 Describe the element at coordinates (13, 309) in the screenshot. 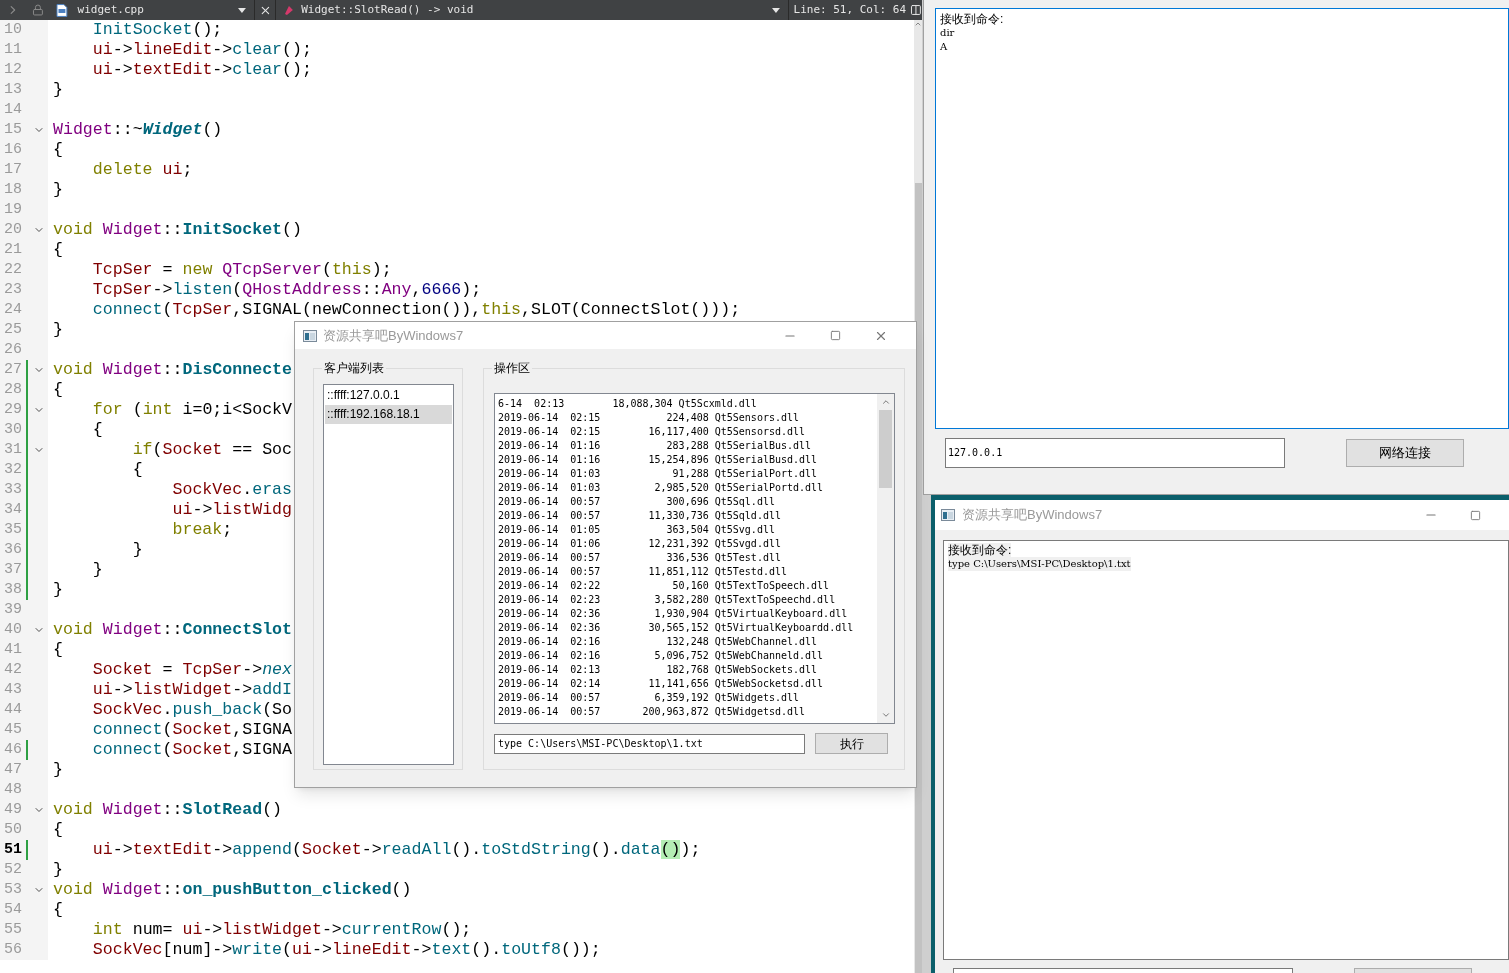

I see `line-number: 24` at that location.